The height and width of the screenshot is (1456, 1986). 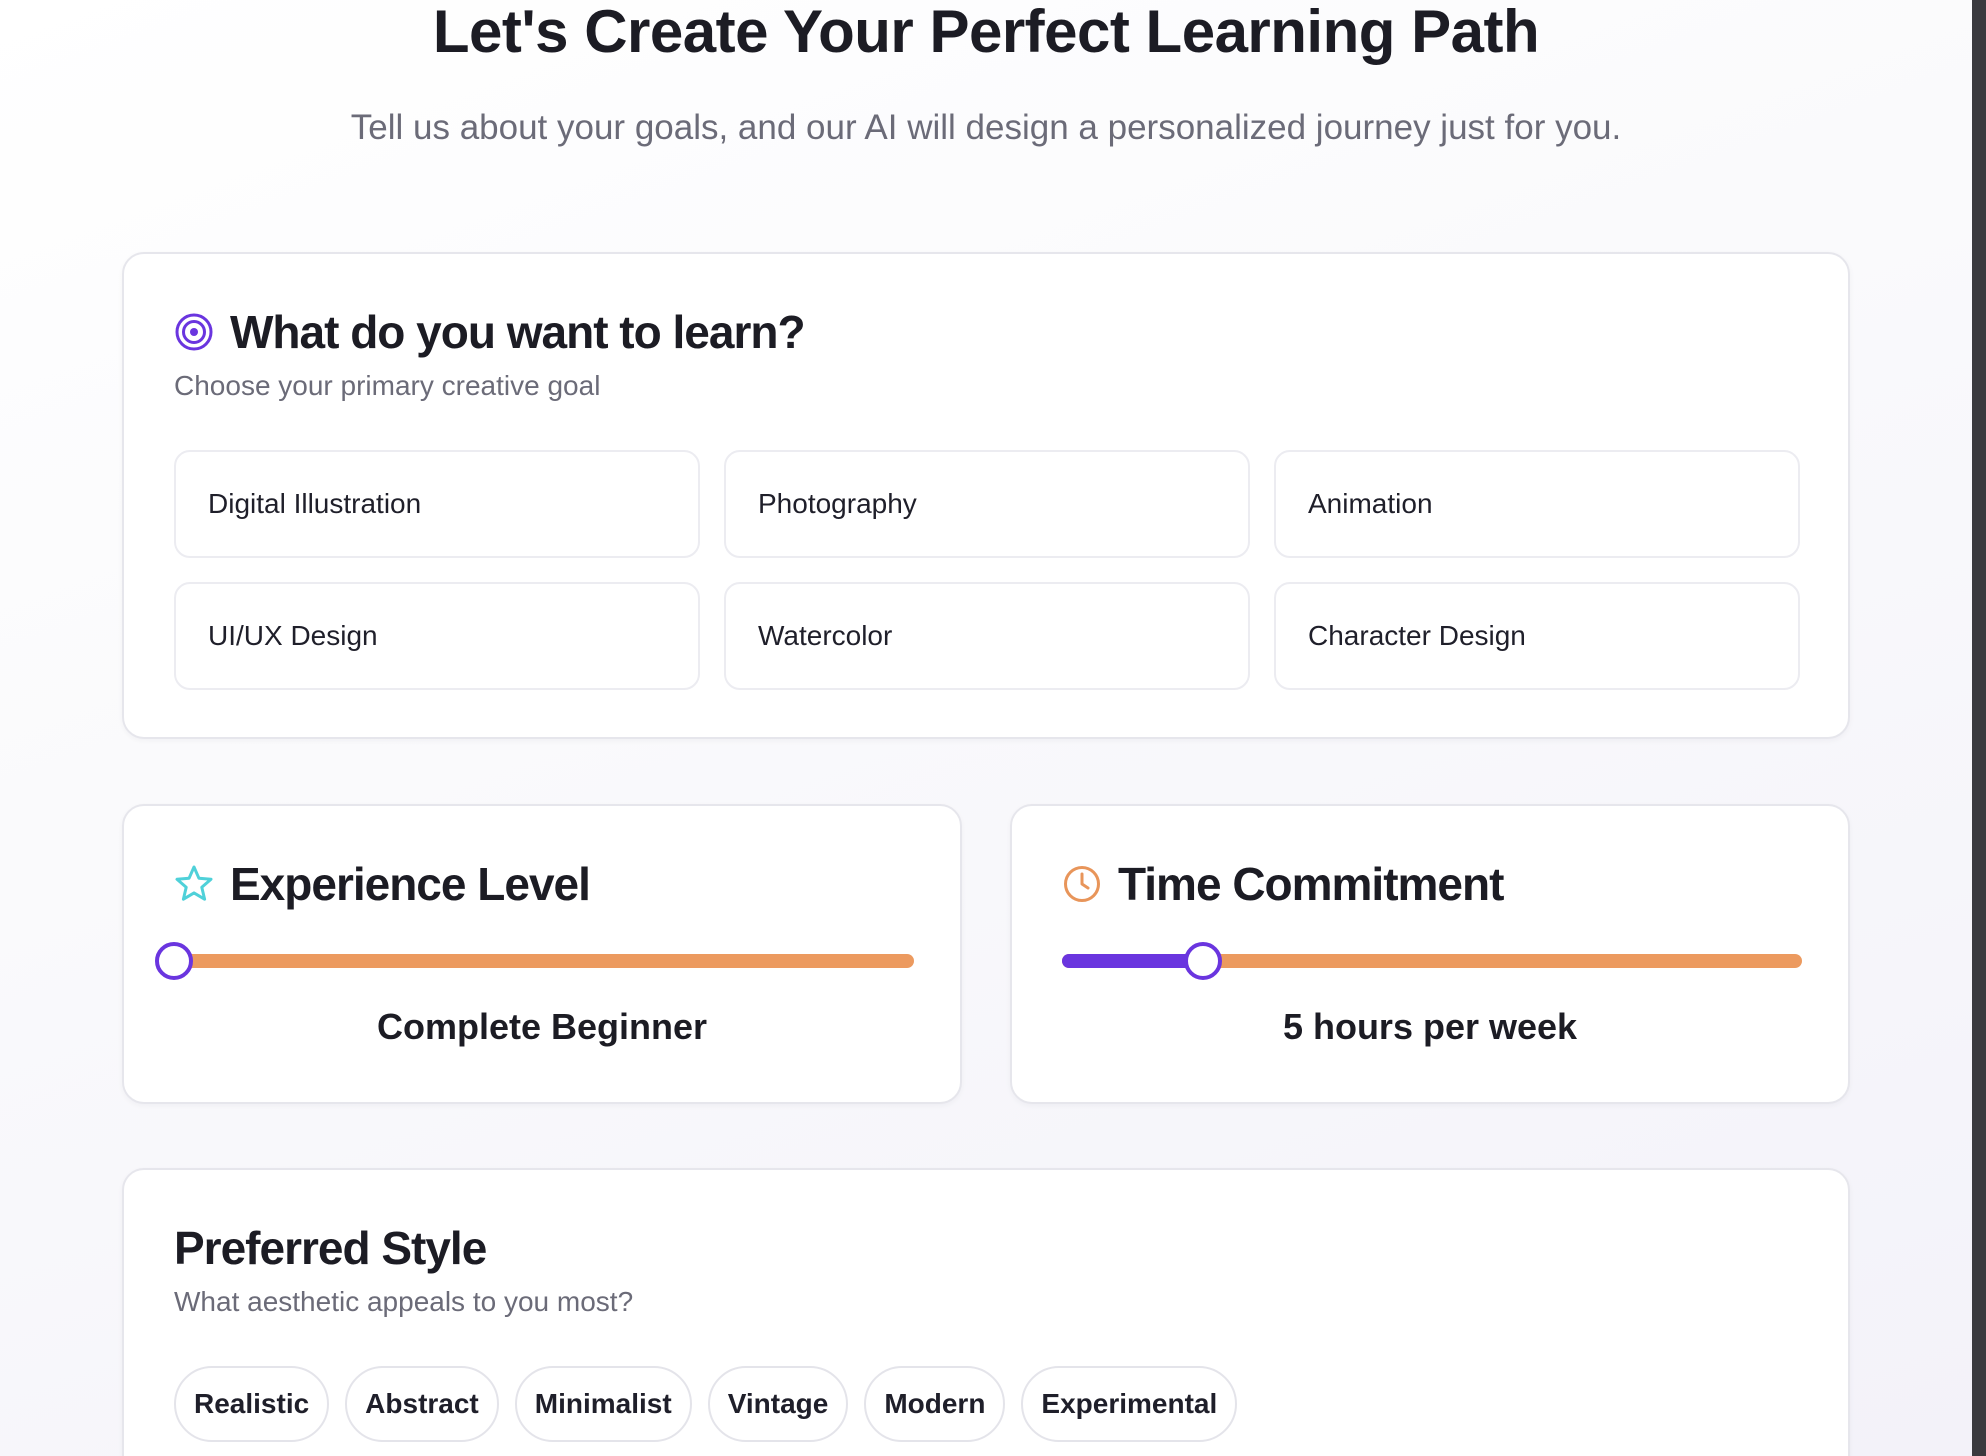 I want to click on target-icon, so click(x=194, y=332).